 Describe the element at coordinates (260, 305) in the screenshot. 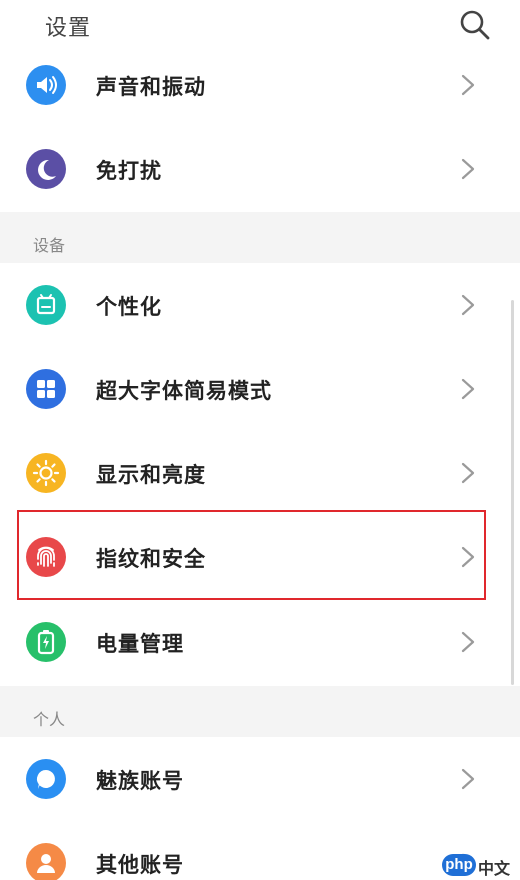

I see `settings-item-personalize: 个性化` at that location.